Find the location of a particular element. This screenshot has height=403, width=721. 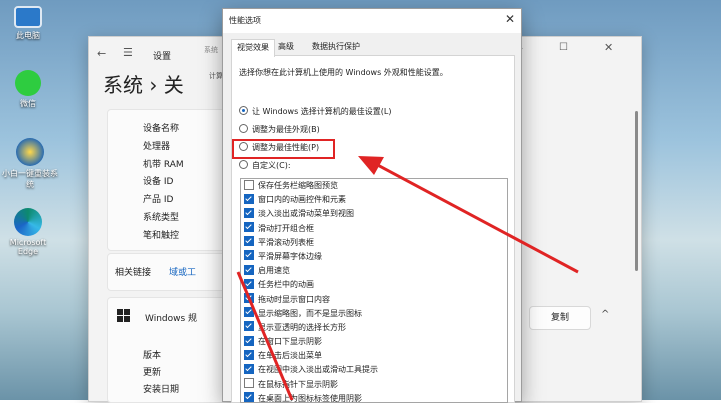

annotation-arrow is located at coordinates (468, 215).